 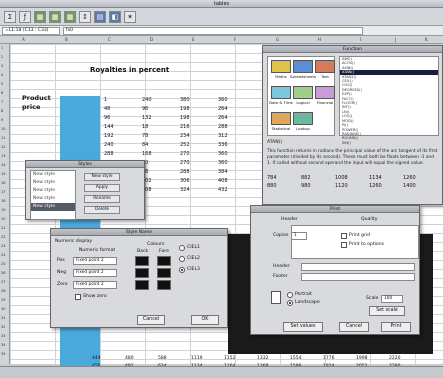 I want to click on table-cell: 384, so click(x=235, y=172).